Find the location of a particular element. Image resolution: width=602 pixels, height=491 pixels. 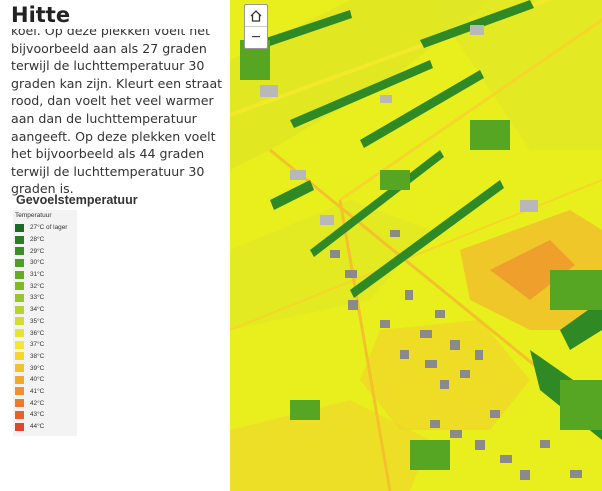

legend-item: 32°C is located at coordinates (46, 286).